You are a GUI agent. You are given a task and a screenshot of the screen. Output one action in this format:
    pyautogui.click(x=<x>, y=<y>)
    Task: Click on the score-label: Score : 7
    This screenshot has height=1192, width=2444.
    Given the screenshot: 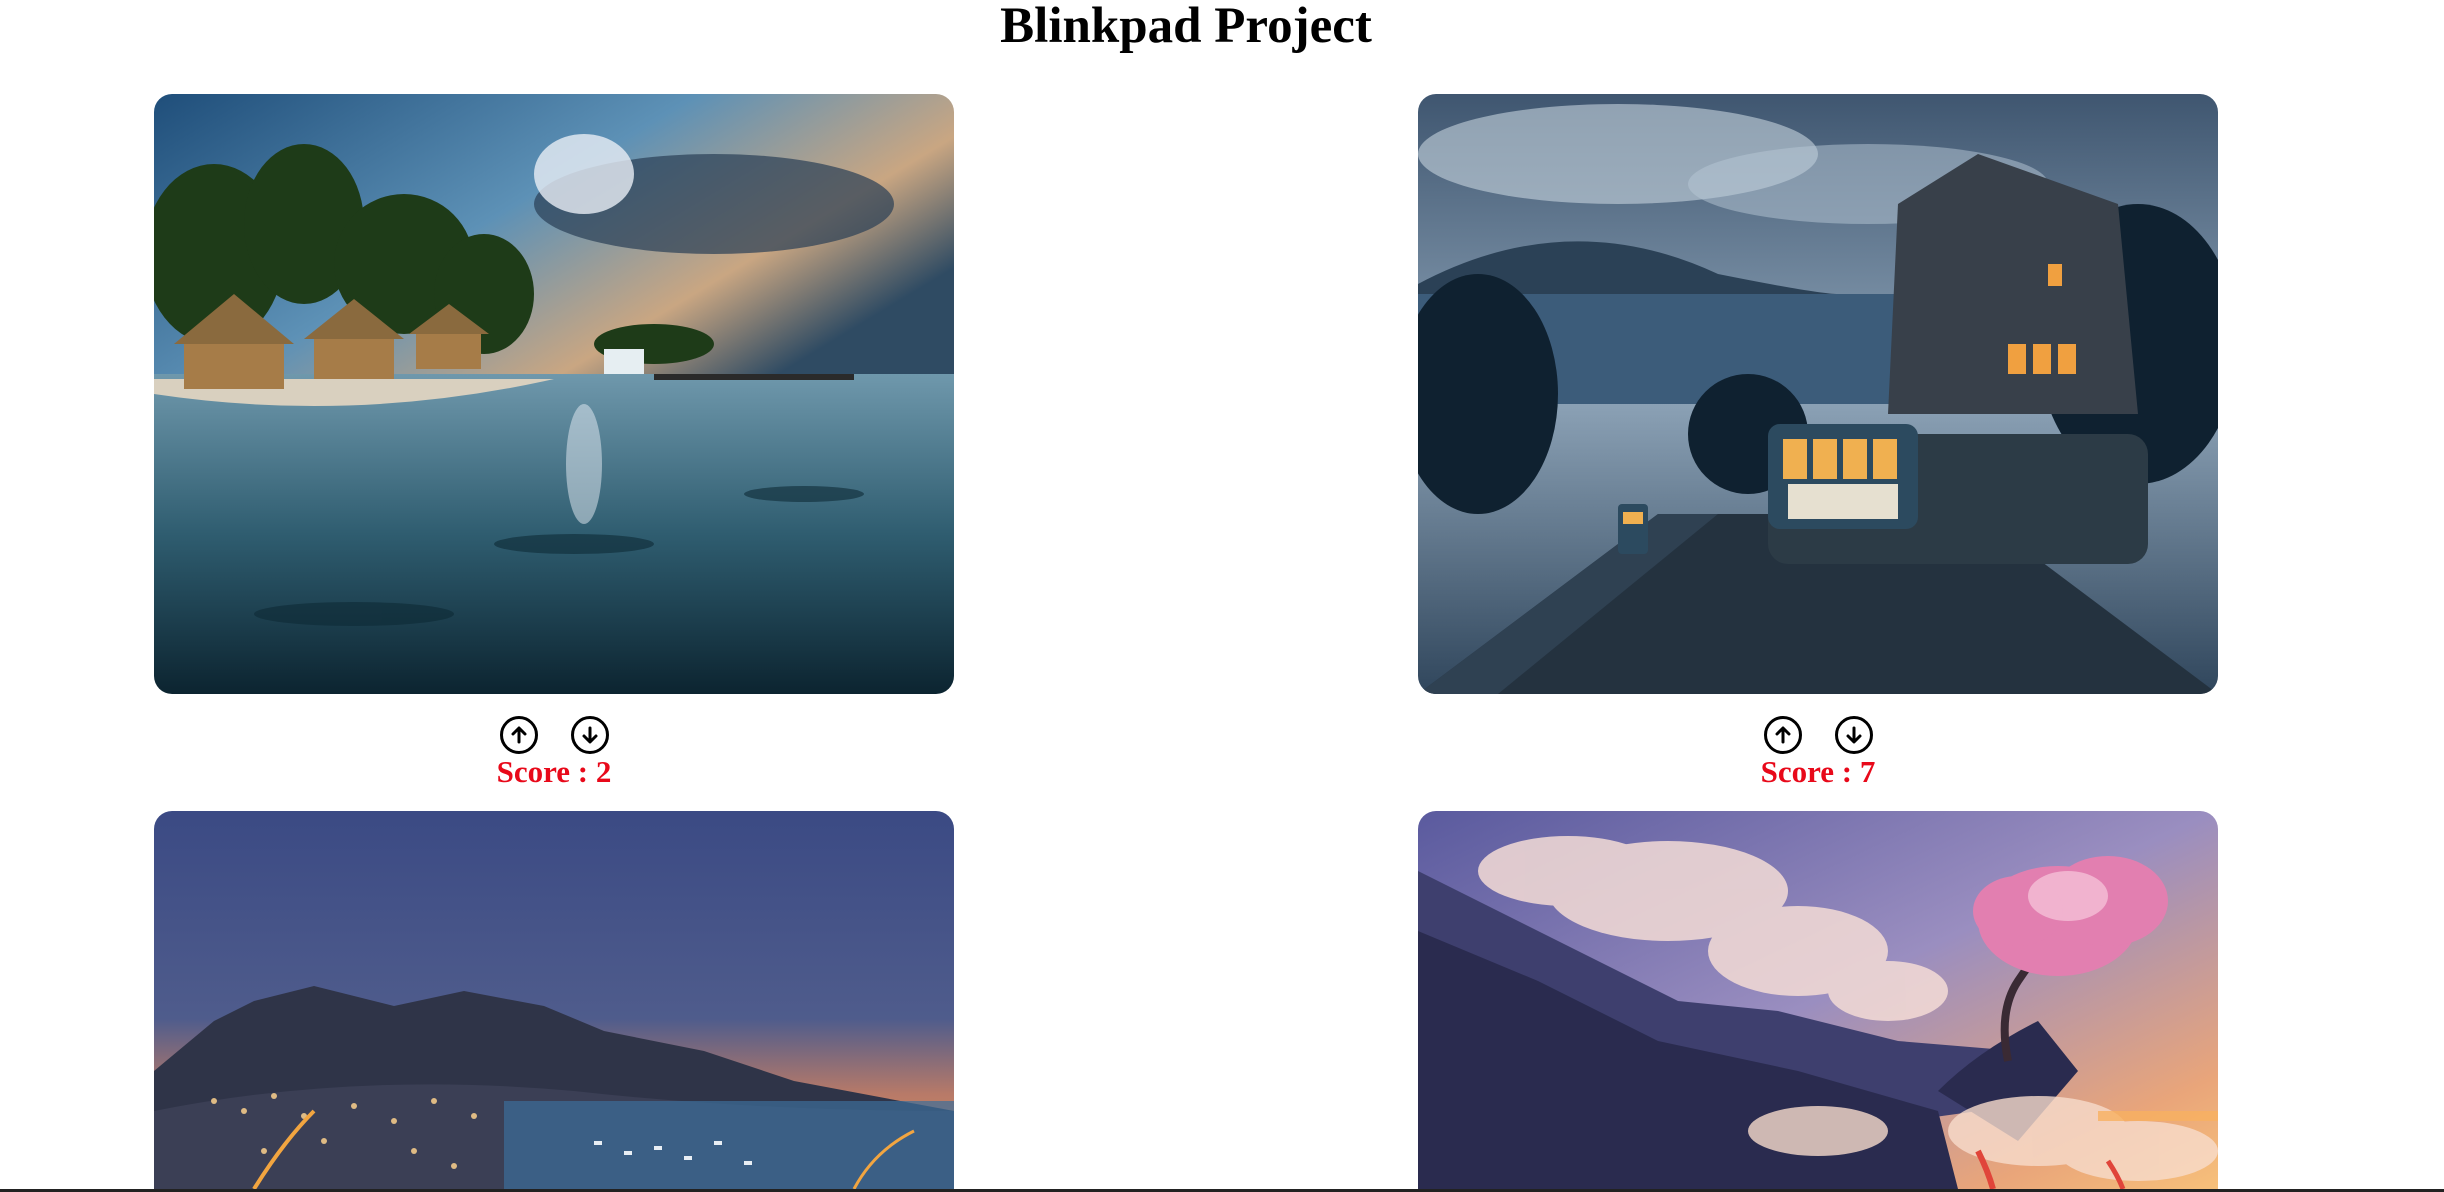 What is the action you would take?
    pyautogui.click(x=1818, y=771)
    